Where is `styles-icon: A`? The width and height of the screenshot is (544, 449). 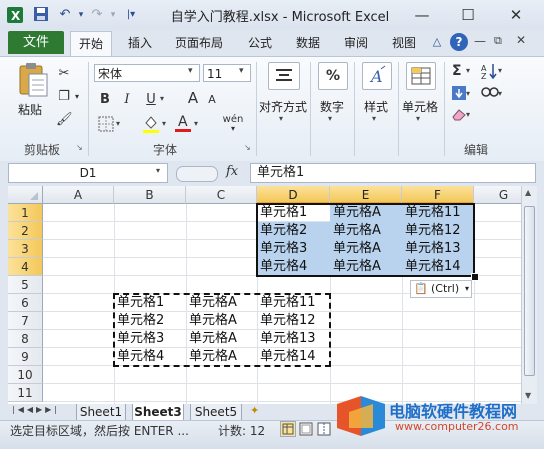
styles-icon: A is located at coordinates (377, 76).